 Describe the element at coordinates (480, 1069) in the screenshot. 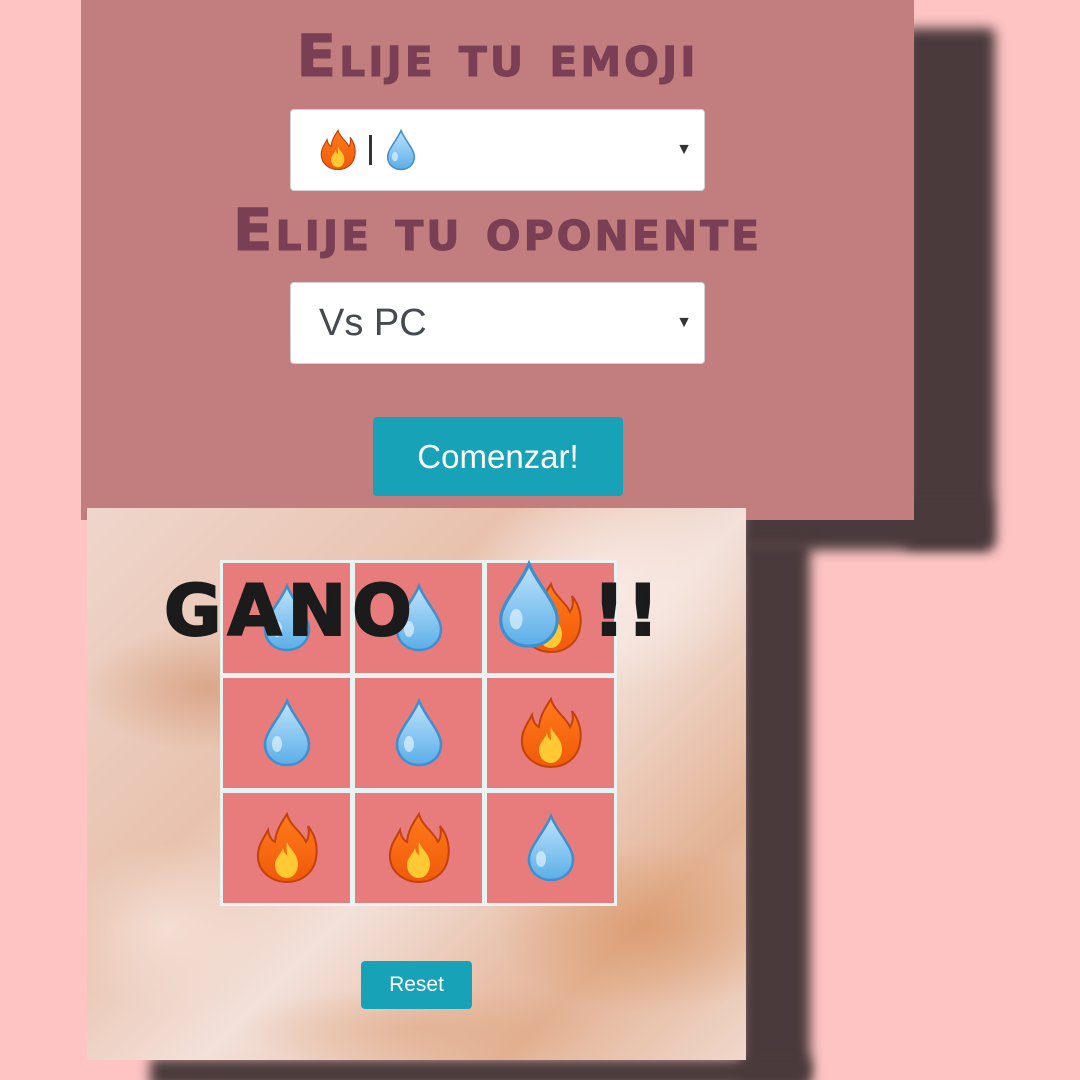

I see `board-shadow-floor` at that location.